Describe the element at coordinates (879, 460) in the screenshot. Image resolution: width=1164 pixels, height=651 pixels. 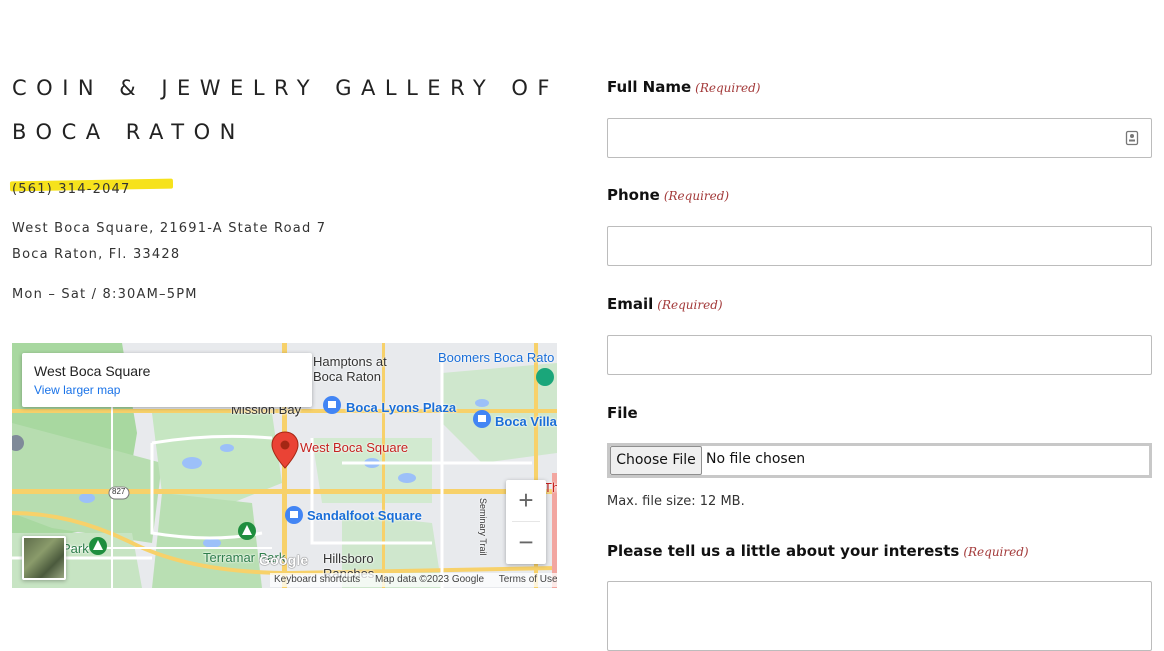
I see `file-upload-field: Choose File No file chosen` at that location.